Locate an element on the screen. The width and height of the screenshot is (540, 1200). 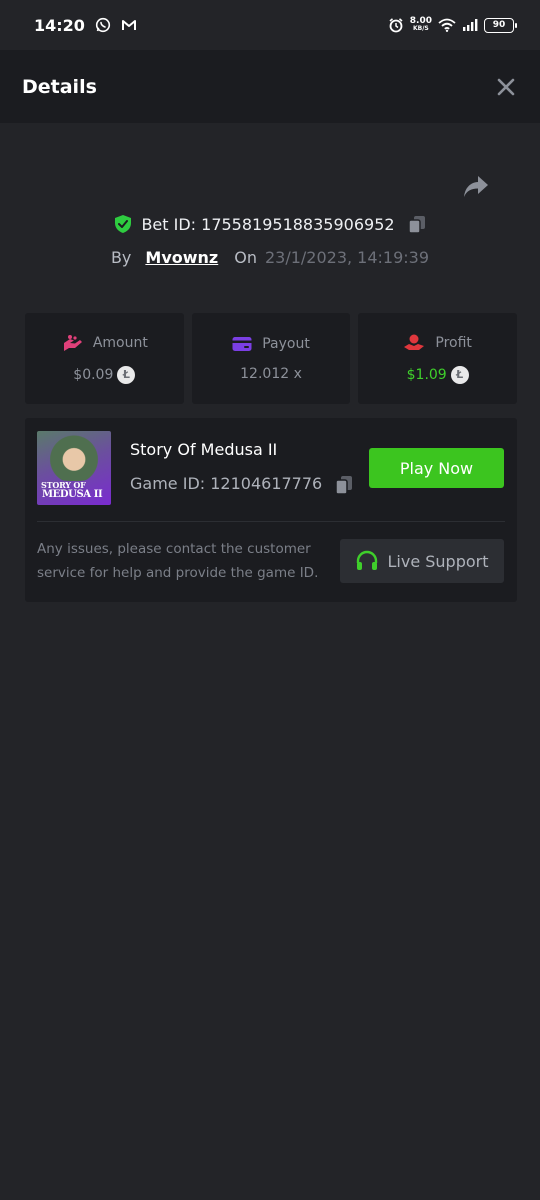
bet-id-row: Bet ID: 1755819518835906952 is located at coordinates (270, 224).